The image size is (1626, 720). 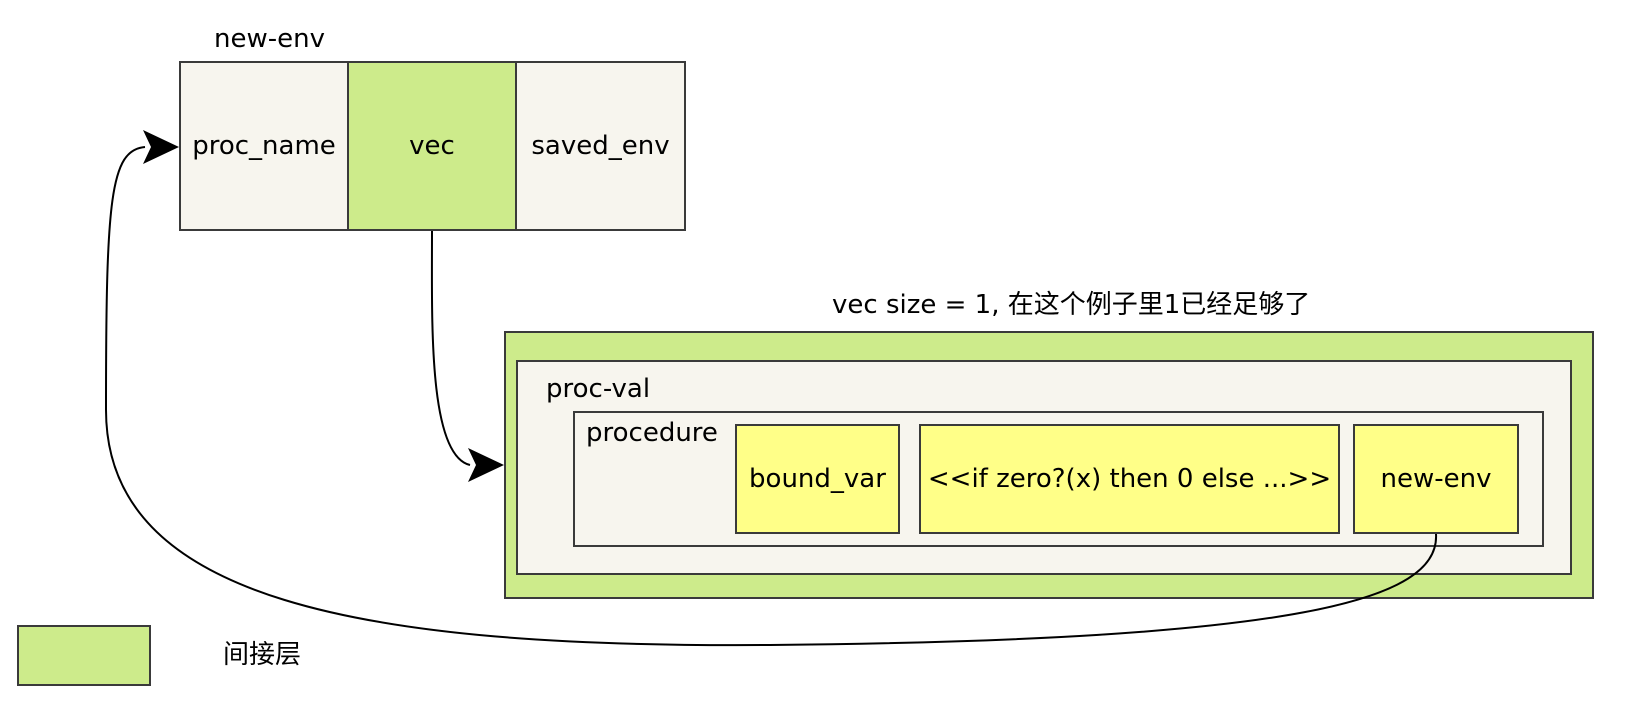 I want to click on new-env-back-arrowhead, so click(x=161, y=147).